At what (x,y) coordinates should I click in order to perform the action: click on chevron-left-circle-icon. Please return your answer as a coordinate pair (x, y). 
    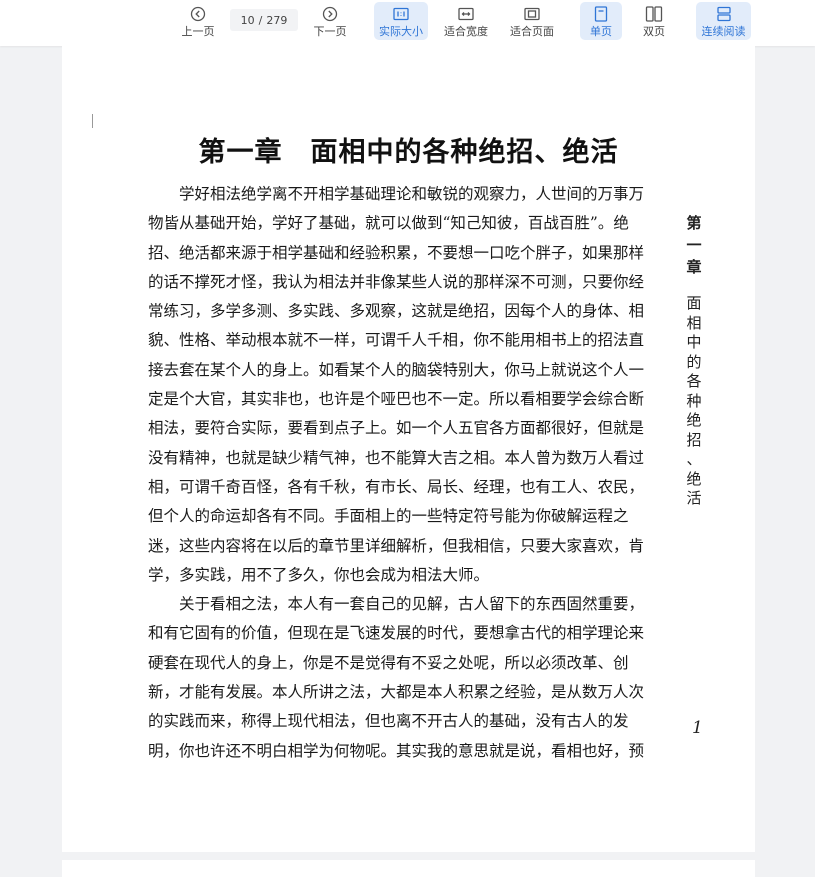
    Looking at the image, I should click on (198, 14).